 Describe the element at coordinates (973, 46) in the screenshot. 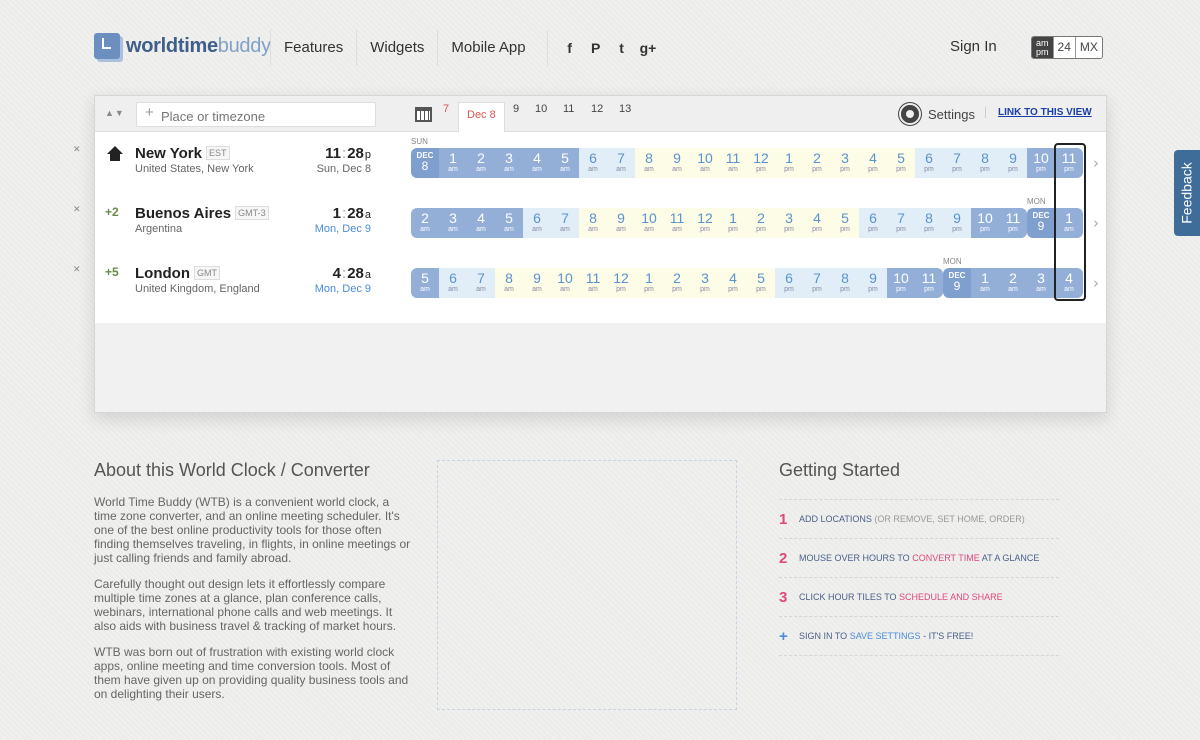

I see `sign-in-link: Sign In` at that location.